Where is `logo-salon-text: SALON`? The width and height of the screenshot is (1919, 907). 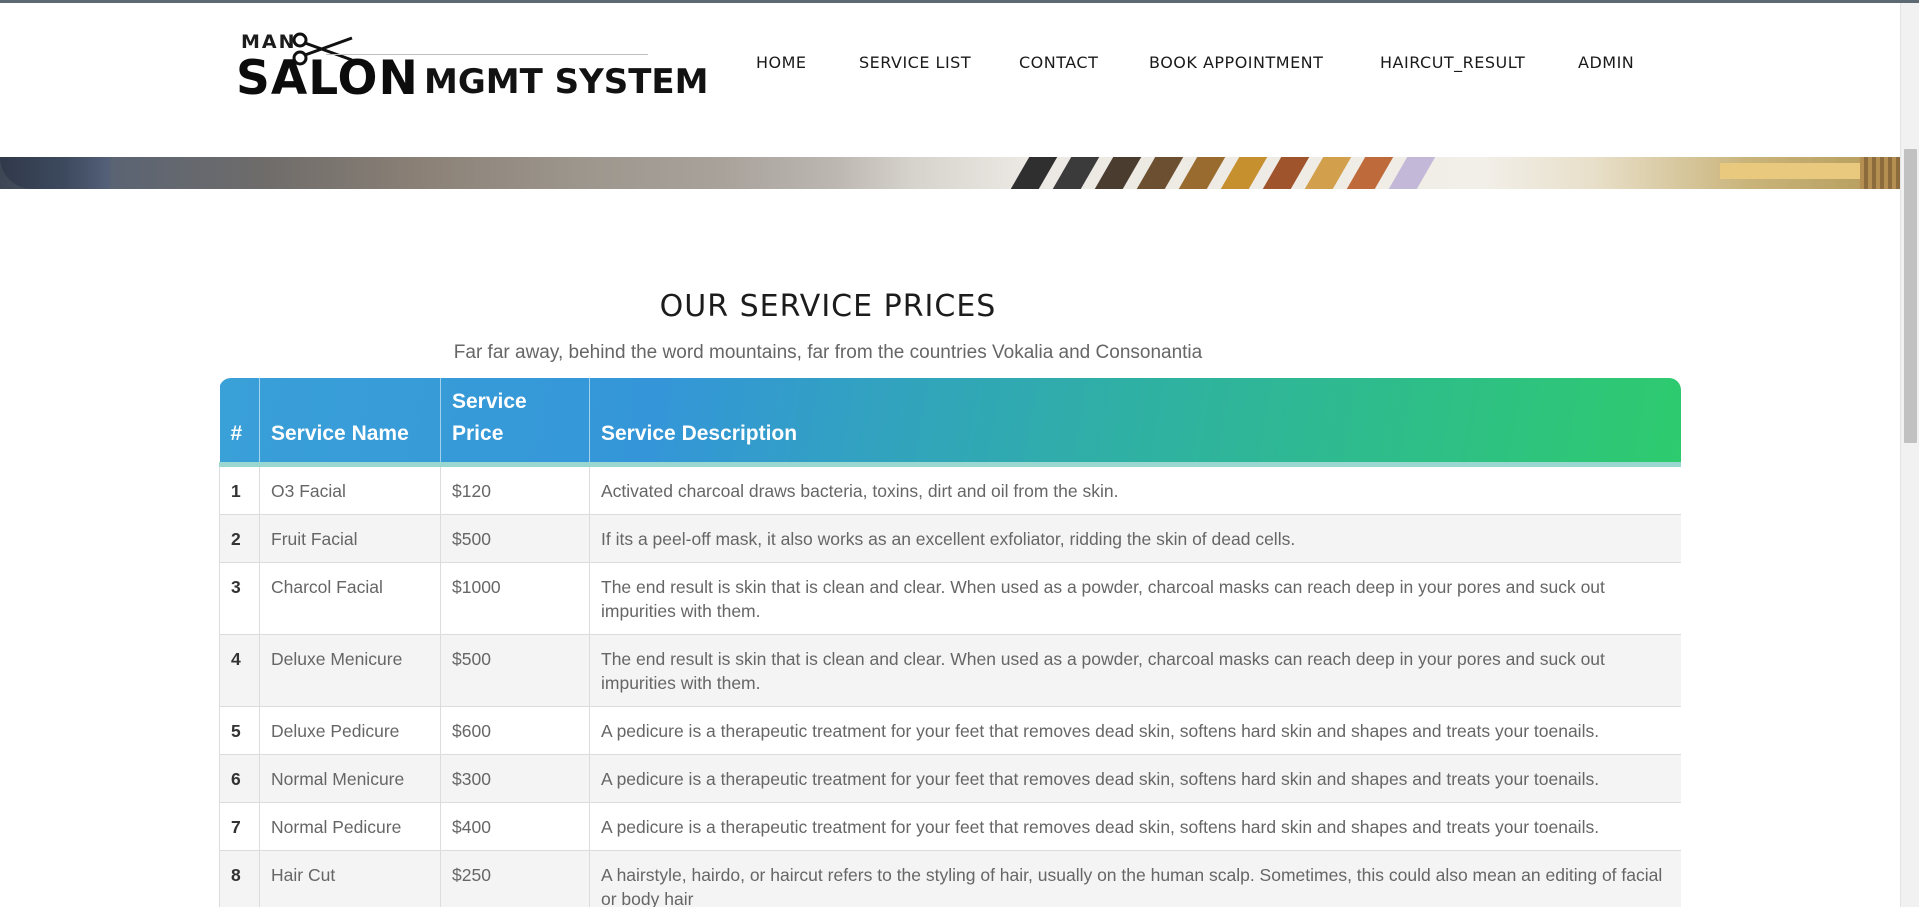
logo-salon-text: SALON is located at coordinates (327, 78).